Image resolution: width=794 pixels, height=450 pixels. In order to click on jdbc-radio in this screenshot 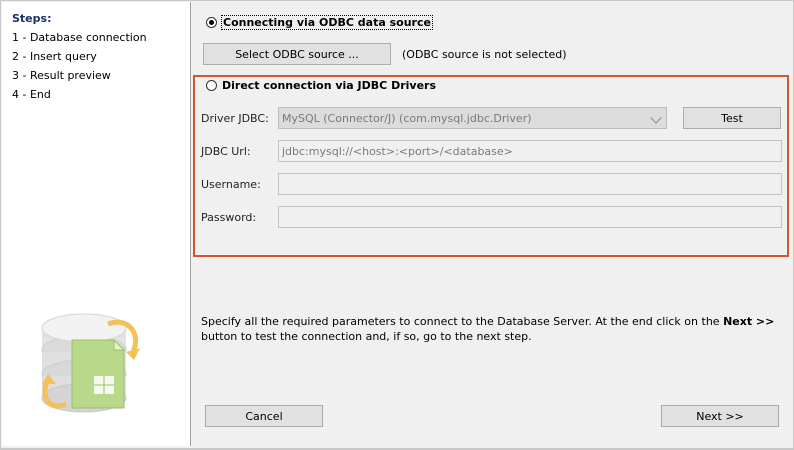, I will do `click(211, 85)`.